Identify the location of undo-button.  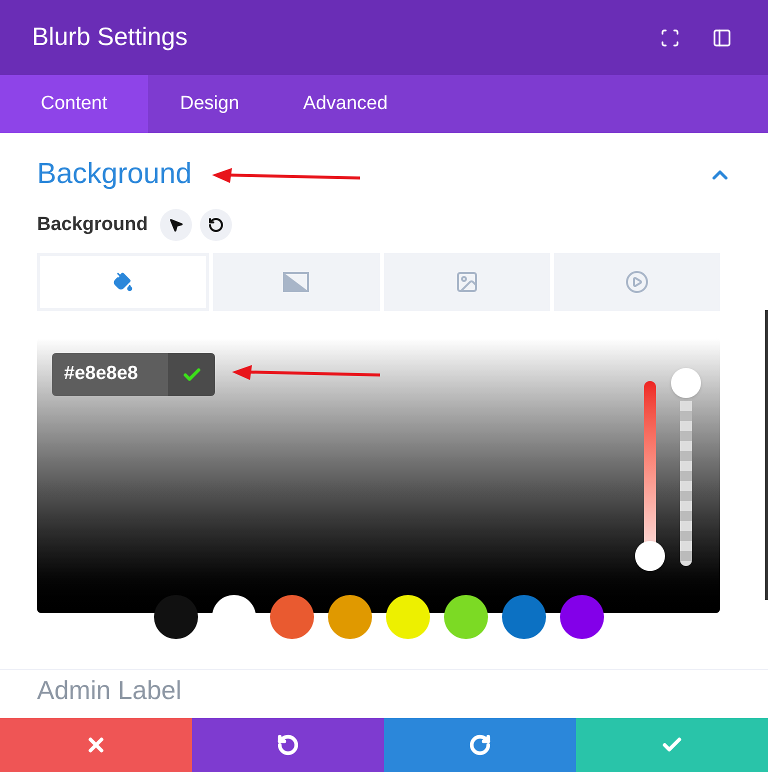
(288, 745).